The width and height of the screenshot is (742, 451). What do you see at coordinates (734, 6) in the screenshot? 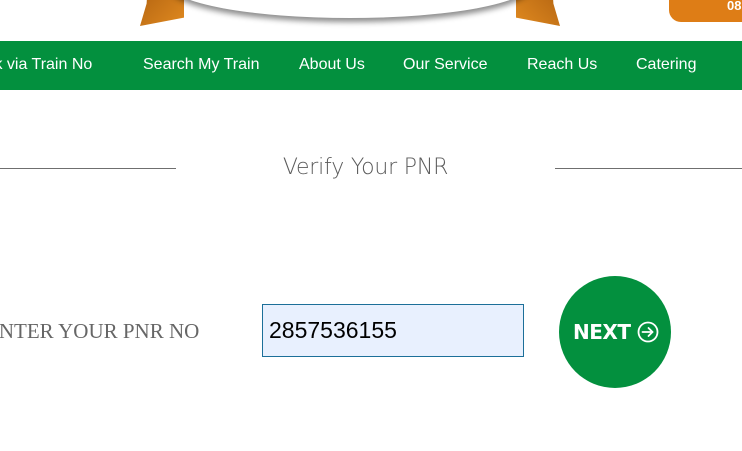
I see `phone-badge-text: 08` at bounding box center [734, 6].